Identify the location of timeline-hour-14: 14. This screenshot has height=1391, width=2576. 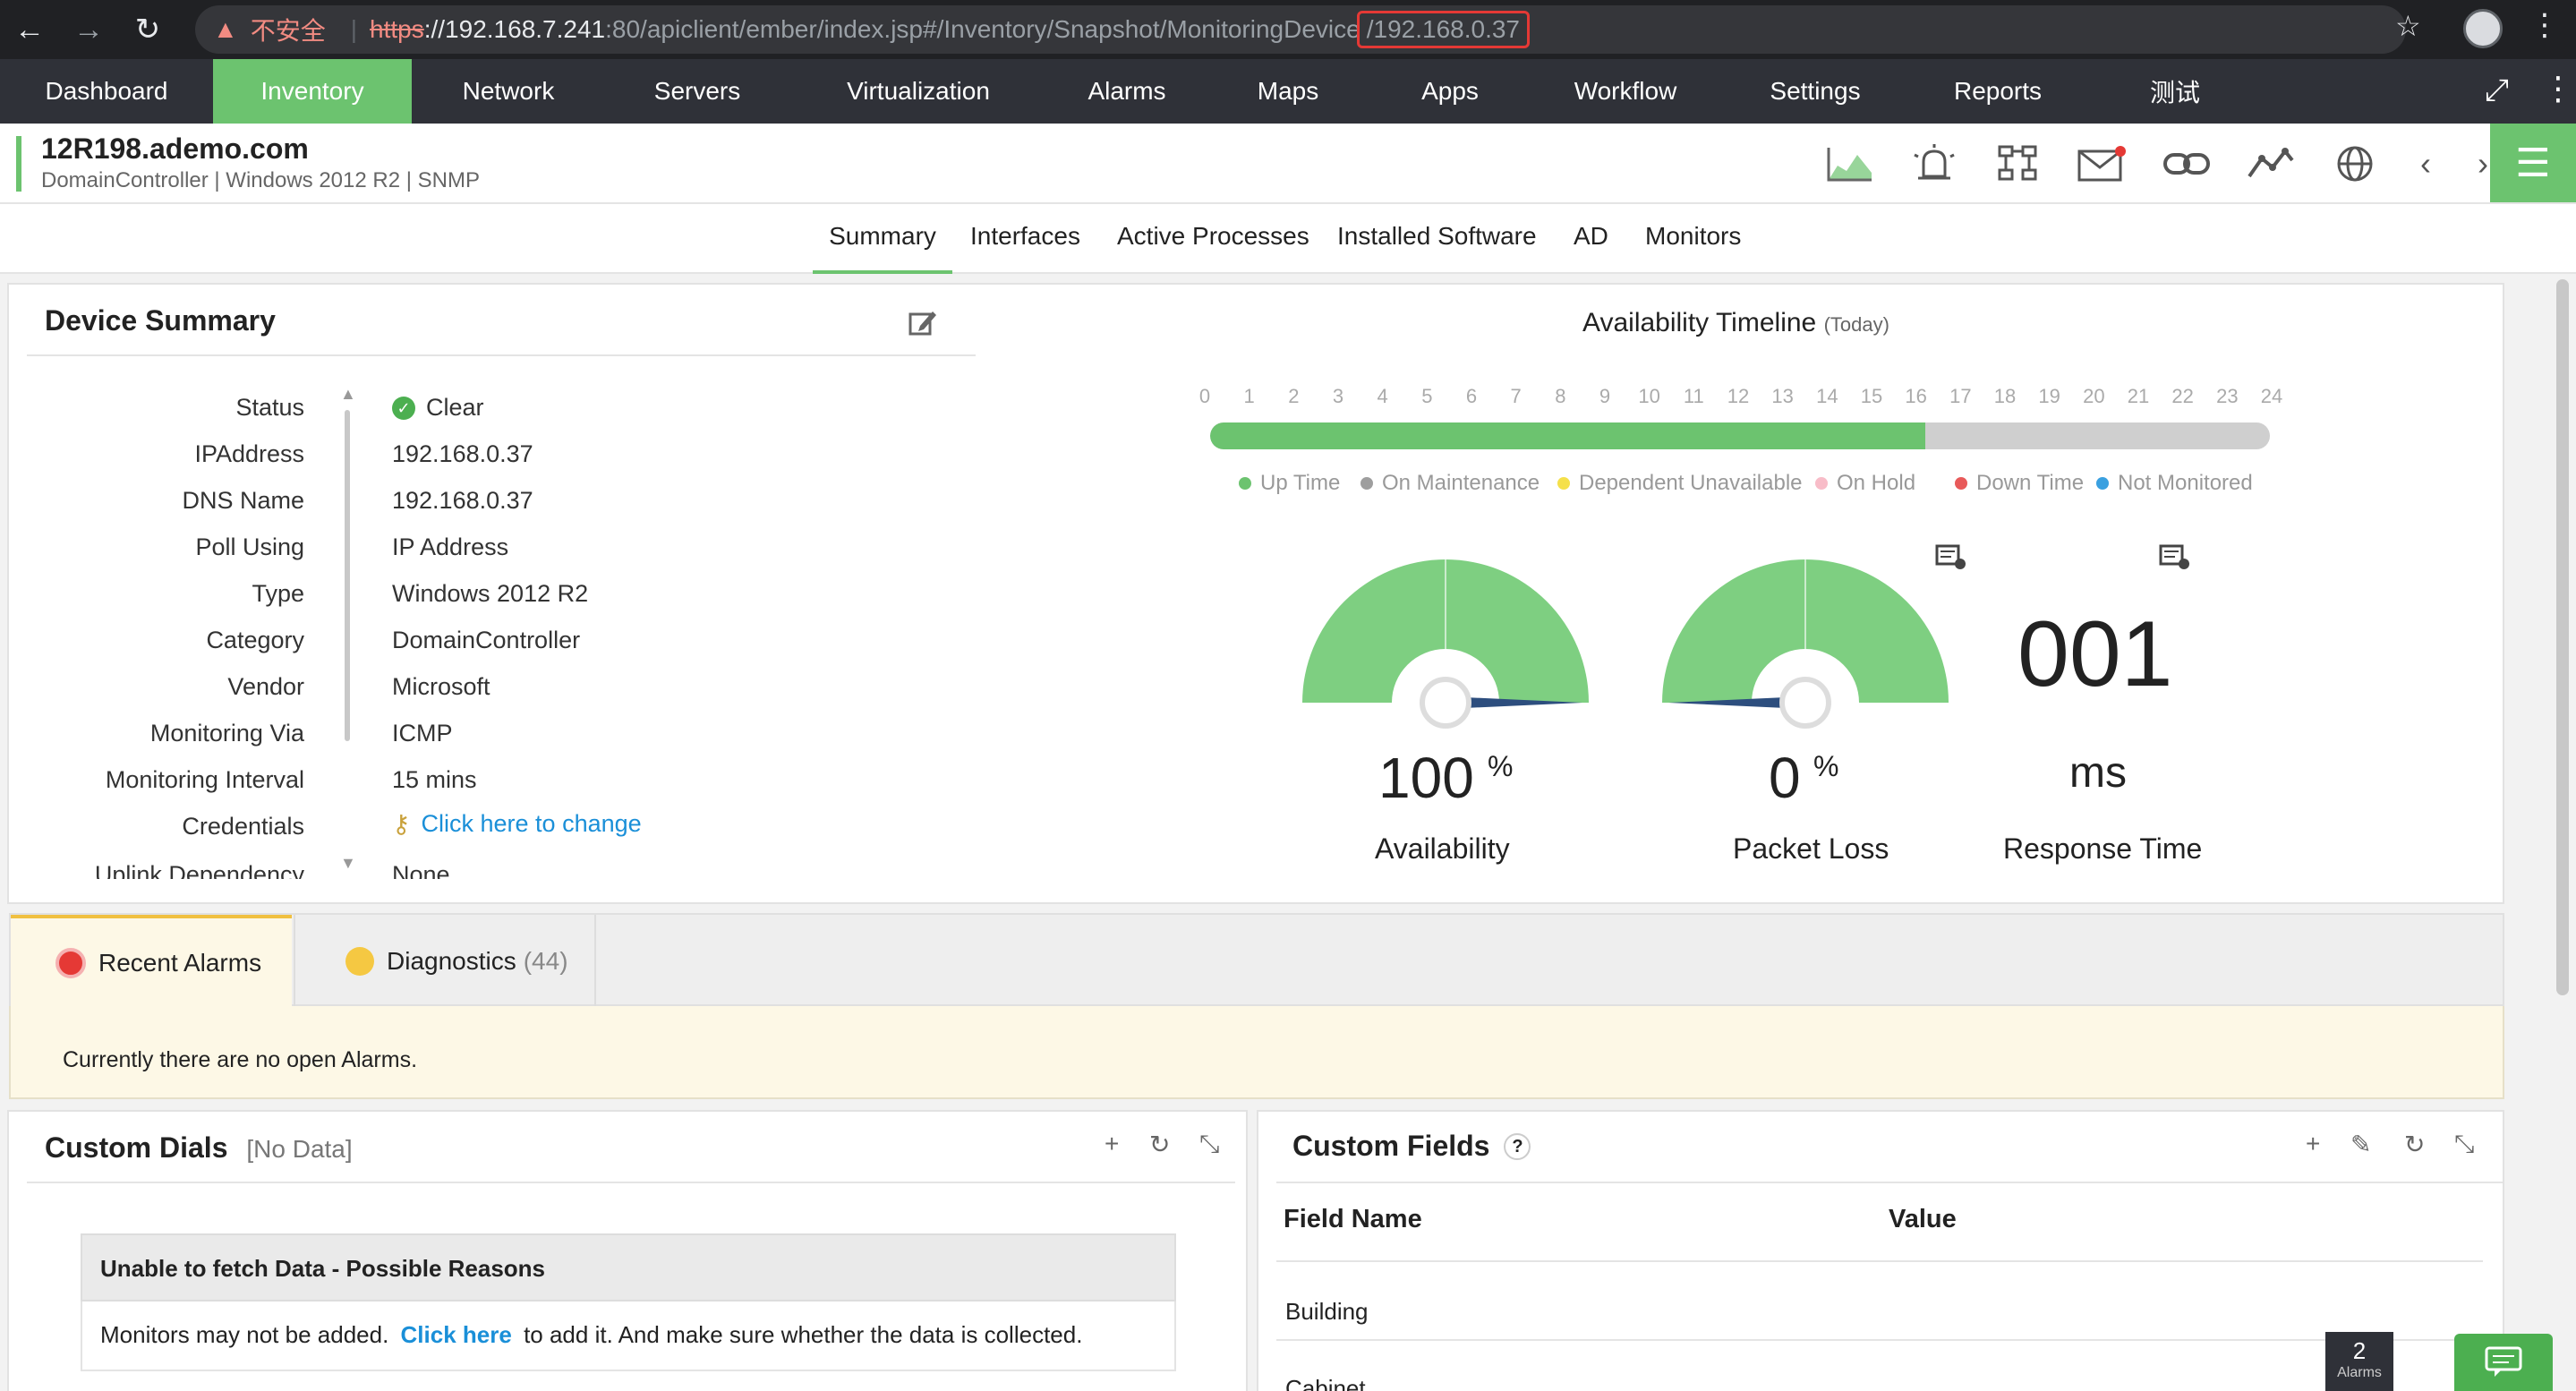
(1827, 396).